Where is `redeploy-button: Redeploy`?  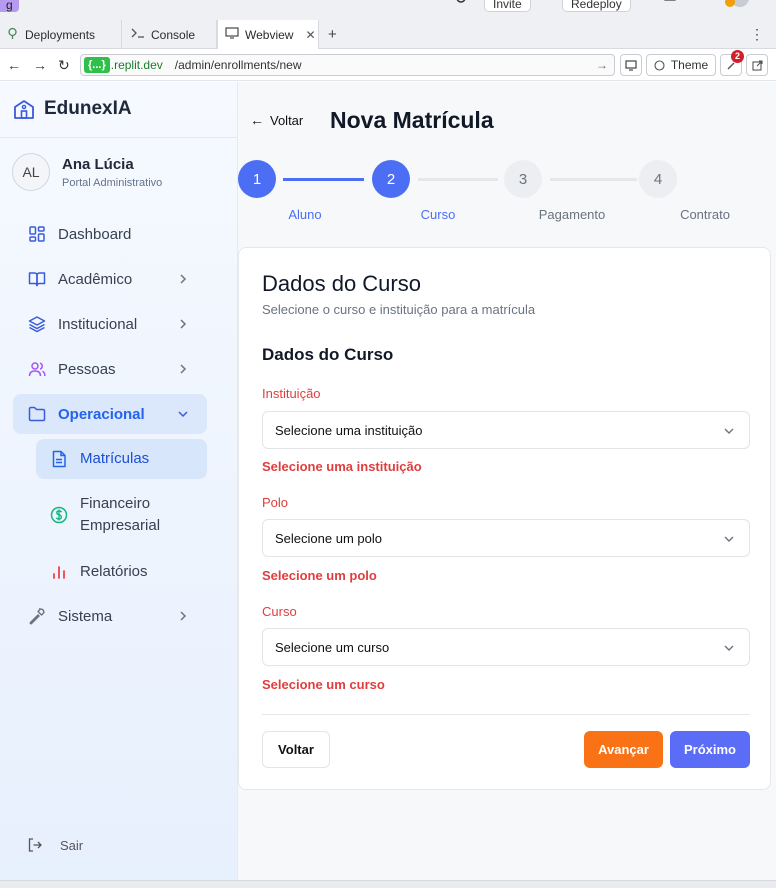 redeploy-button: Redeploy is located at coordinates (596, 6).